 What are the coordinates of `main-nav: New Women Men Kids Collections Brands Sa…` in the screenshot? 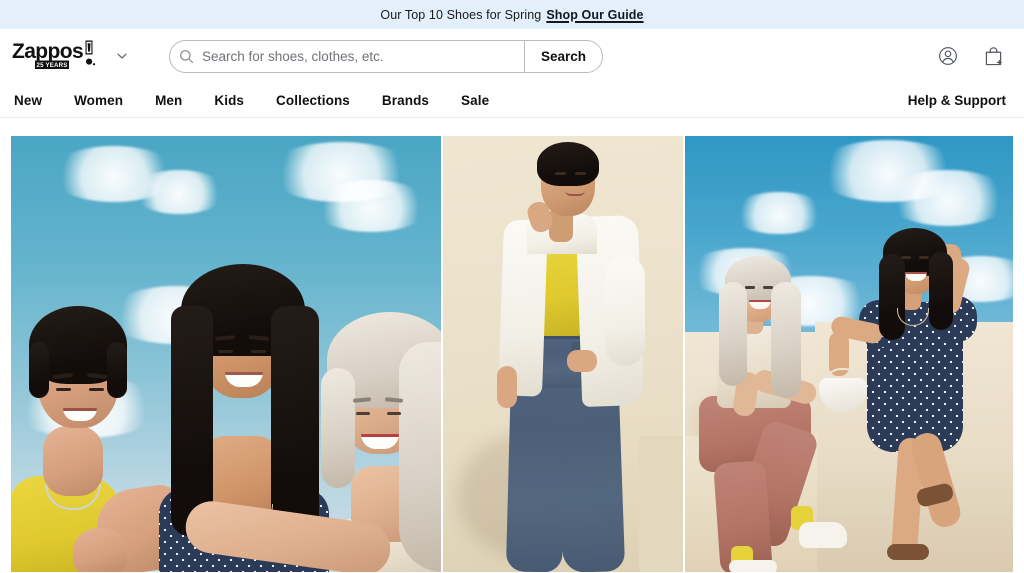 It's located at (512, 100).